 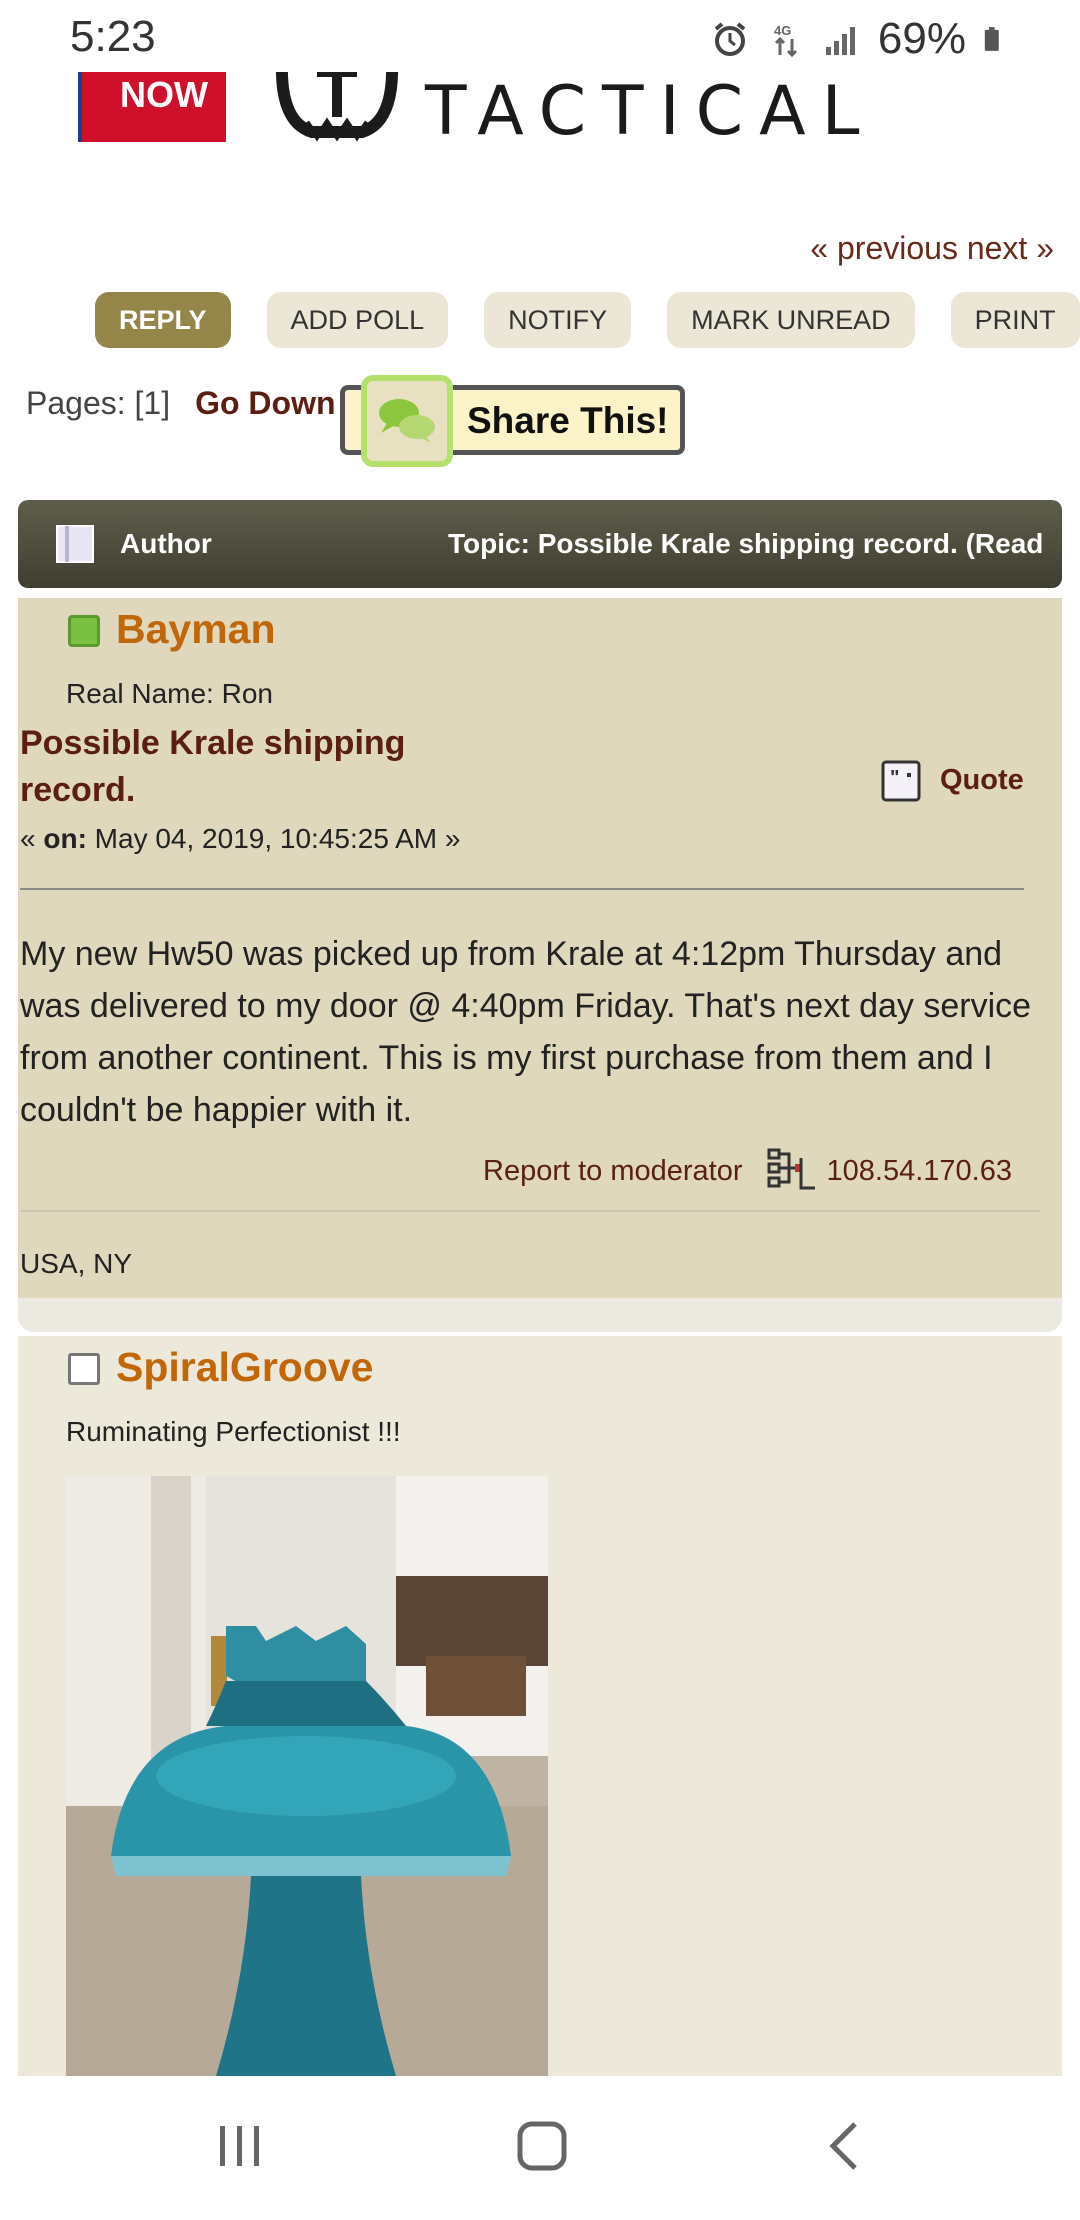 I want to click on quote-button: " Quote, so click(x=952, y=780).